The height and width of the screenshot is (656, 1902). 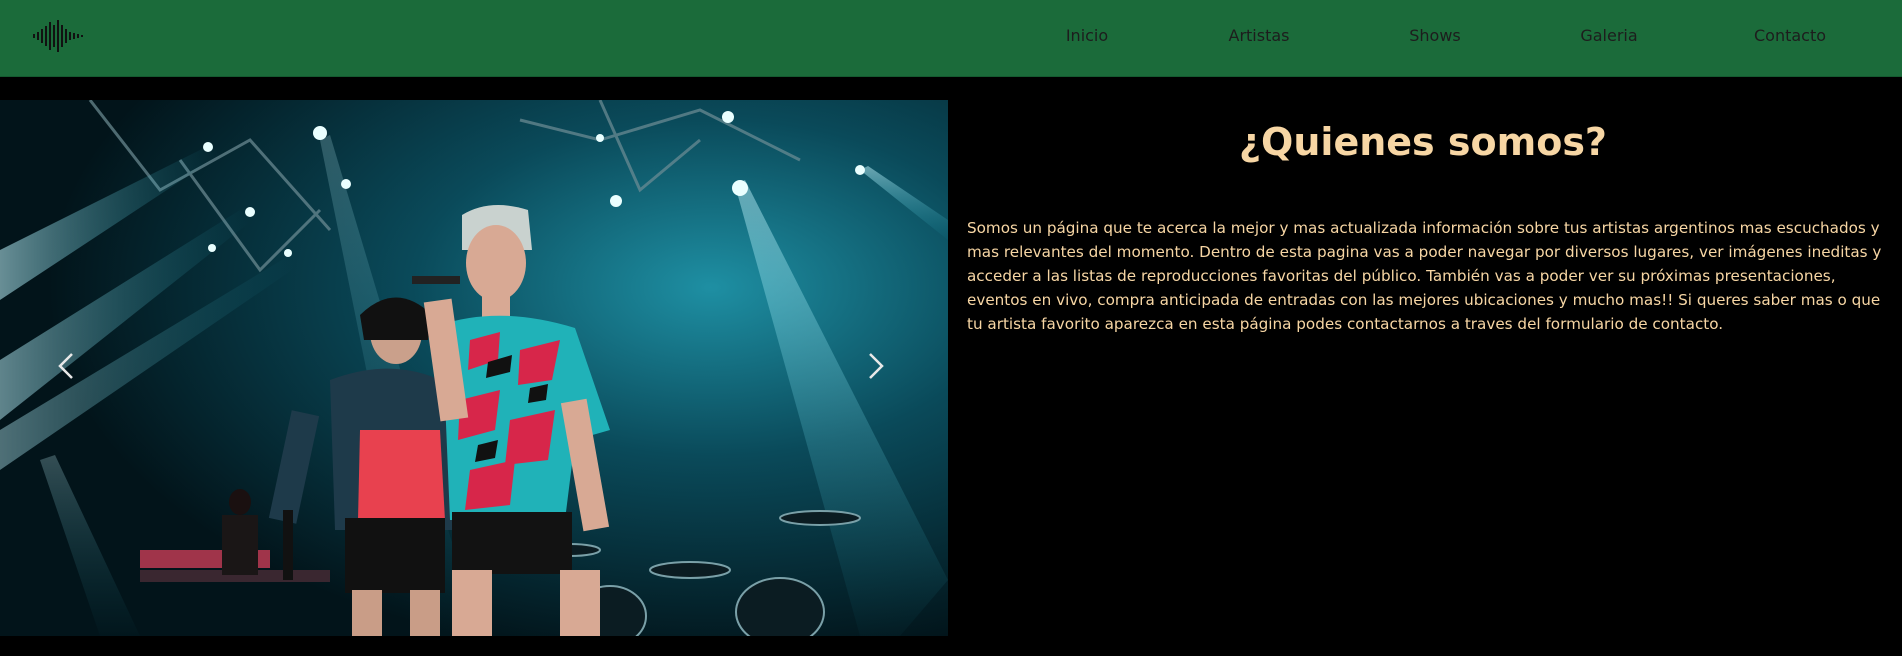 What do you see at coordinates (1423, 142) in the screenshot?
I see `about-title: ¿Quienes somos?` at bounding box center [1423, 142].